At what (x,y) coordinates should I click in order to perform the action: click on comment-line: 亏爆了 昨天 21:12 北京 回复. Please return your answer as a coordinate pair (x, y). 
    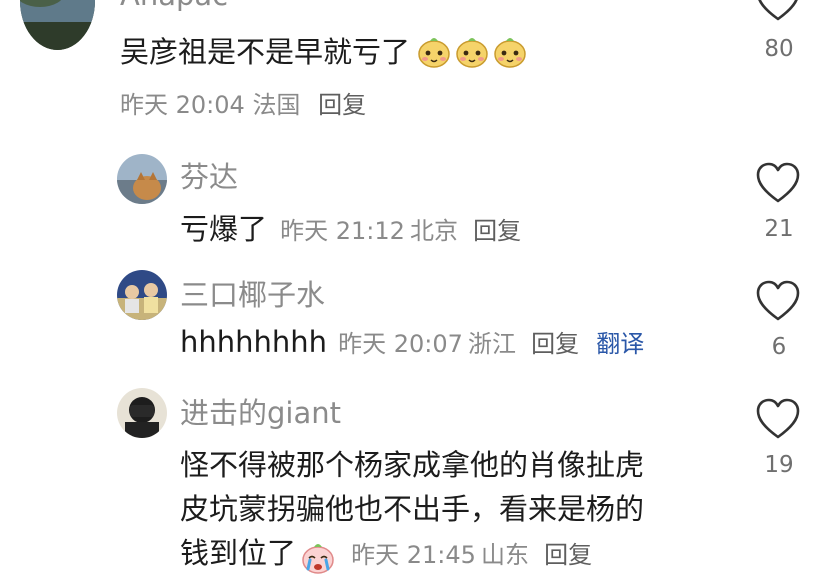
    Looking at the image, I should click on (350, 227).